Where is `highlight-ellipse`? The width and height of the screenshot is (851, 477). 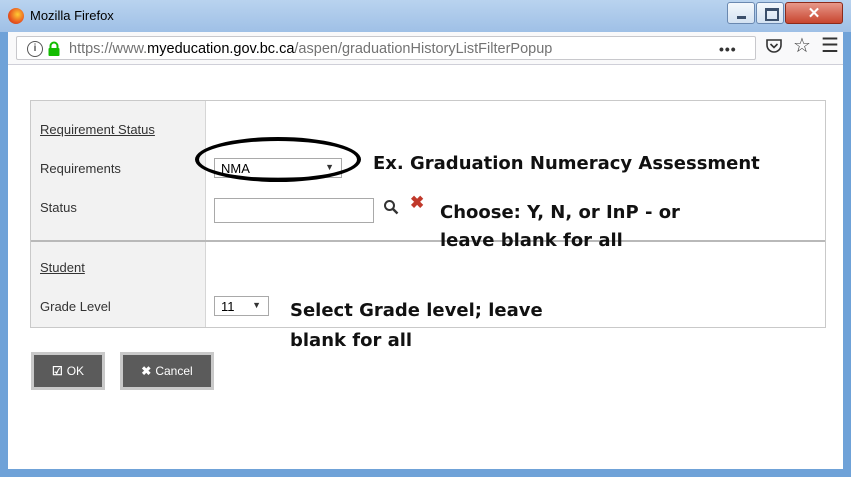 highlight-ellipse is located at coordinates (278, 159).